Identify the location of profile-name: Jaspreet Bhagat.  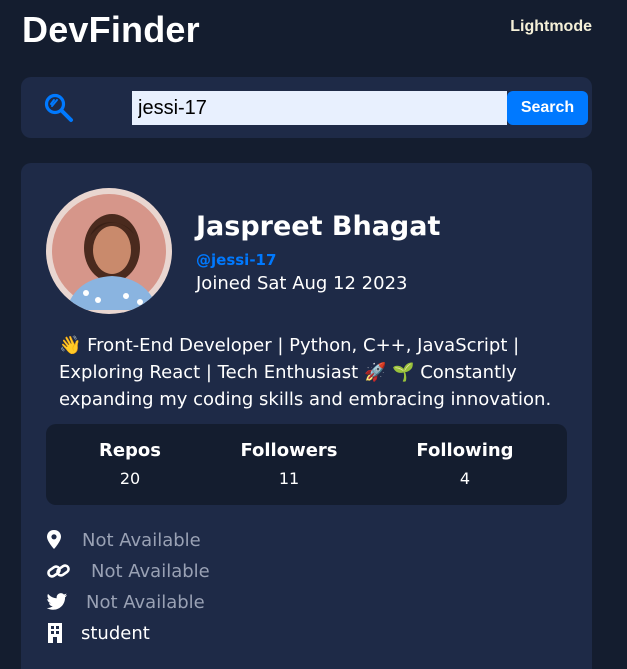
(318, 226).